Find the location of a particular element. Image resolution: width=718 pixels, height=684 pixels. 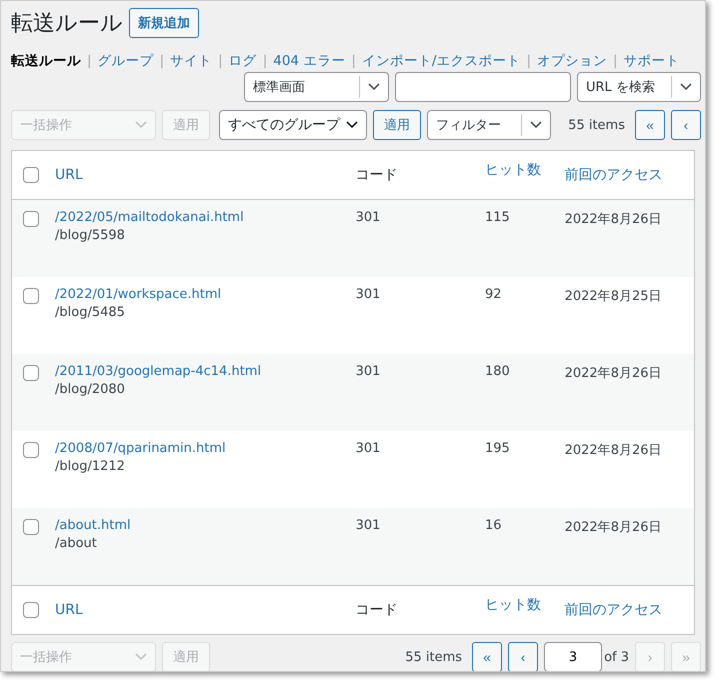

table-cell-text: 180 is located at coordinates (497, 371).